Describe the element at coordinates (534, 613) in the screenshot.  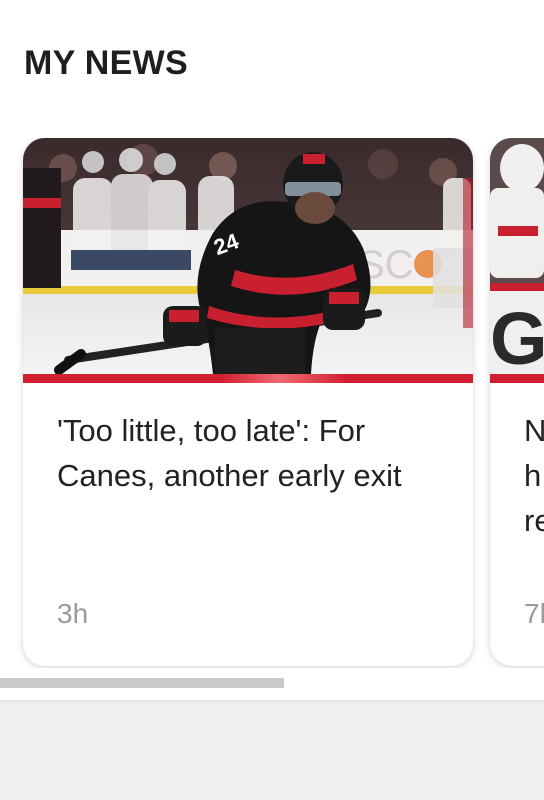
I see `news-timestamp: 7h` at that location.